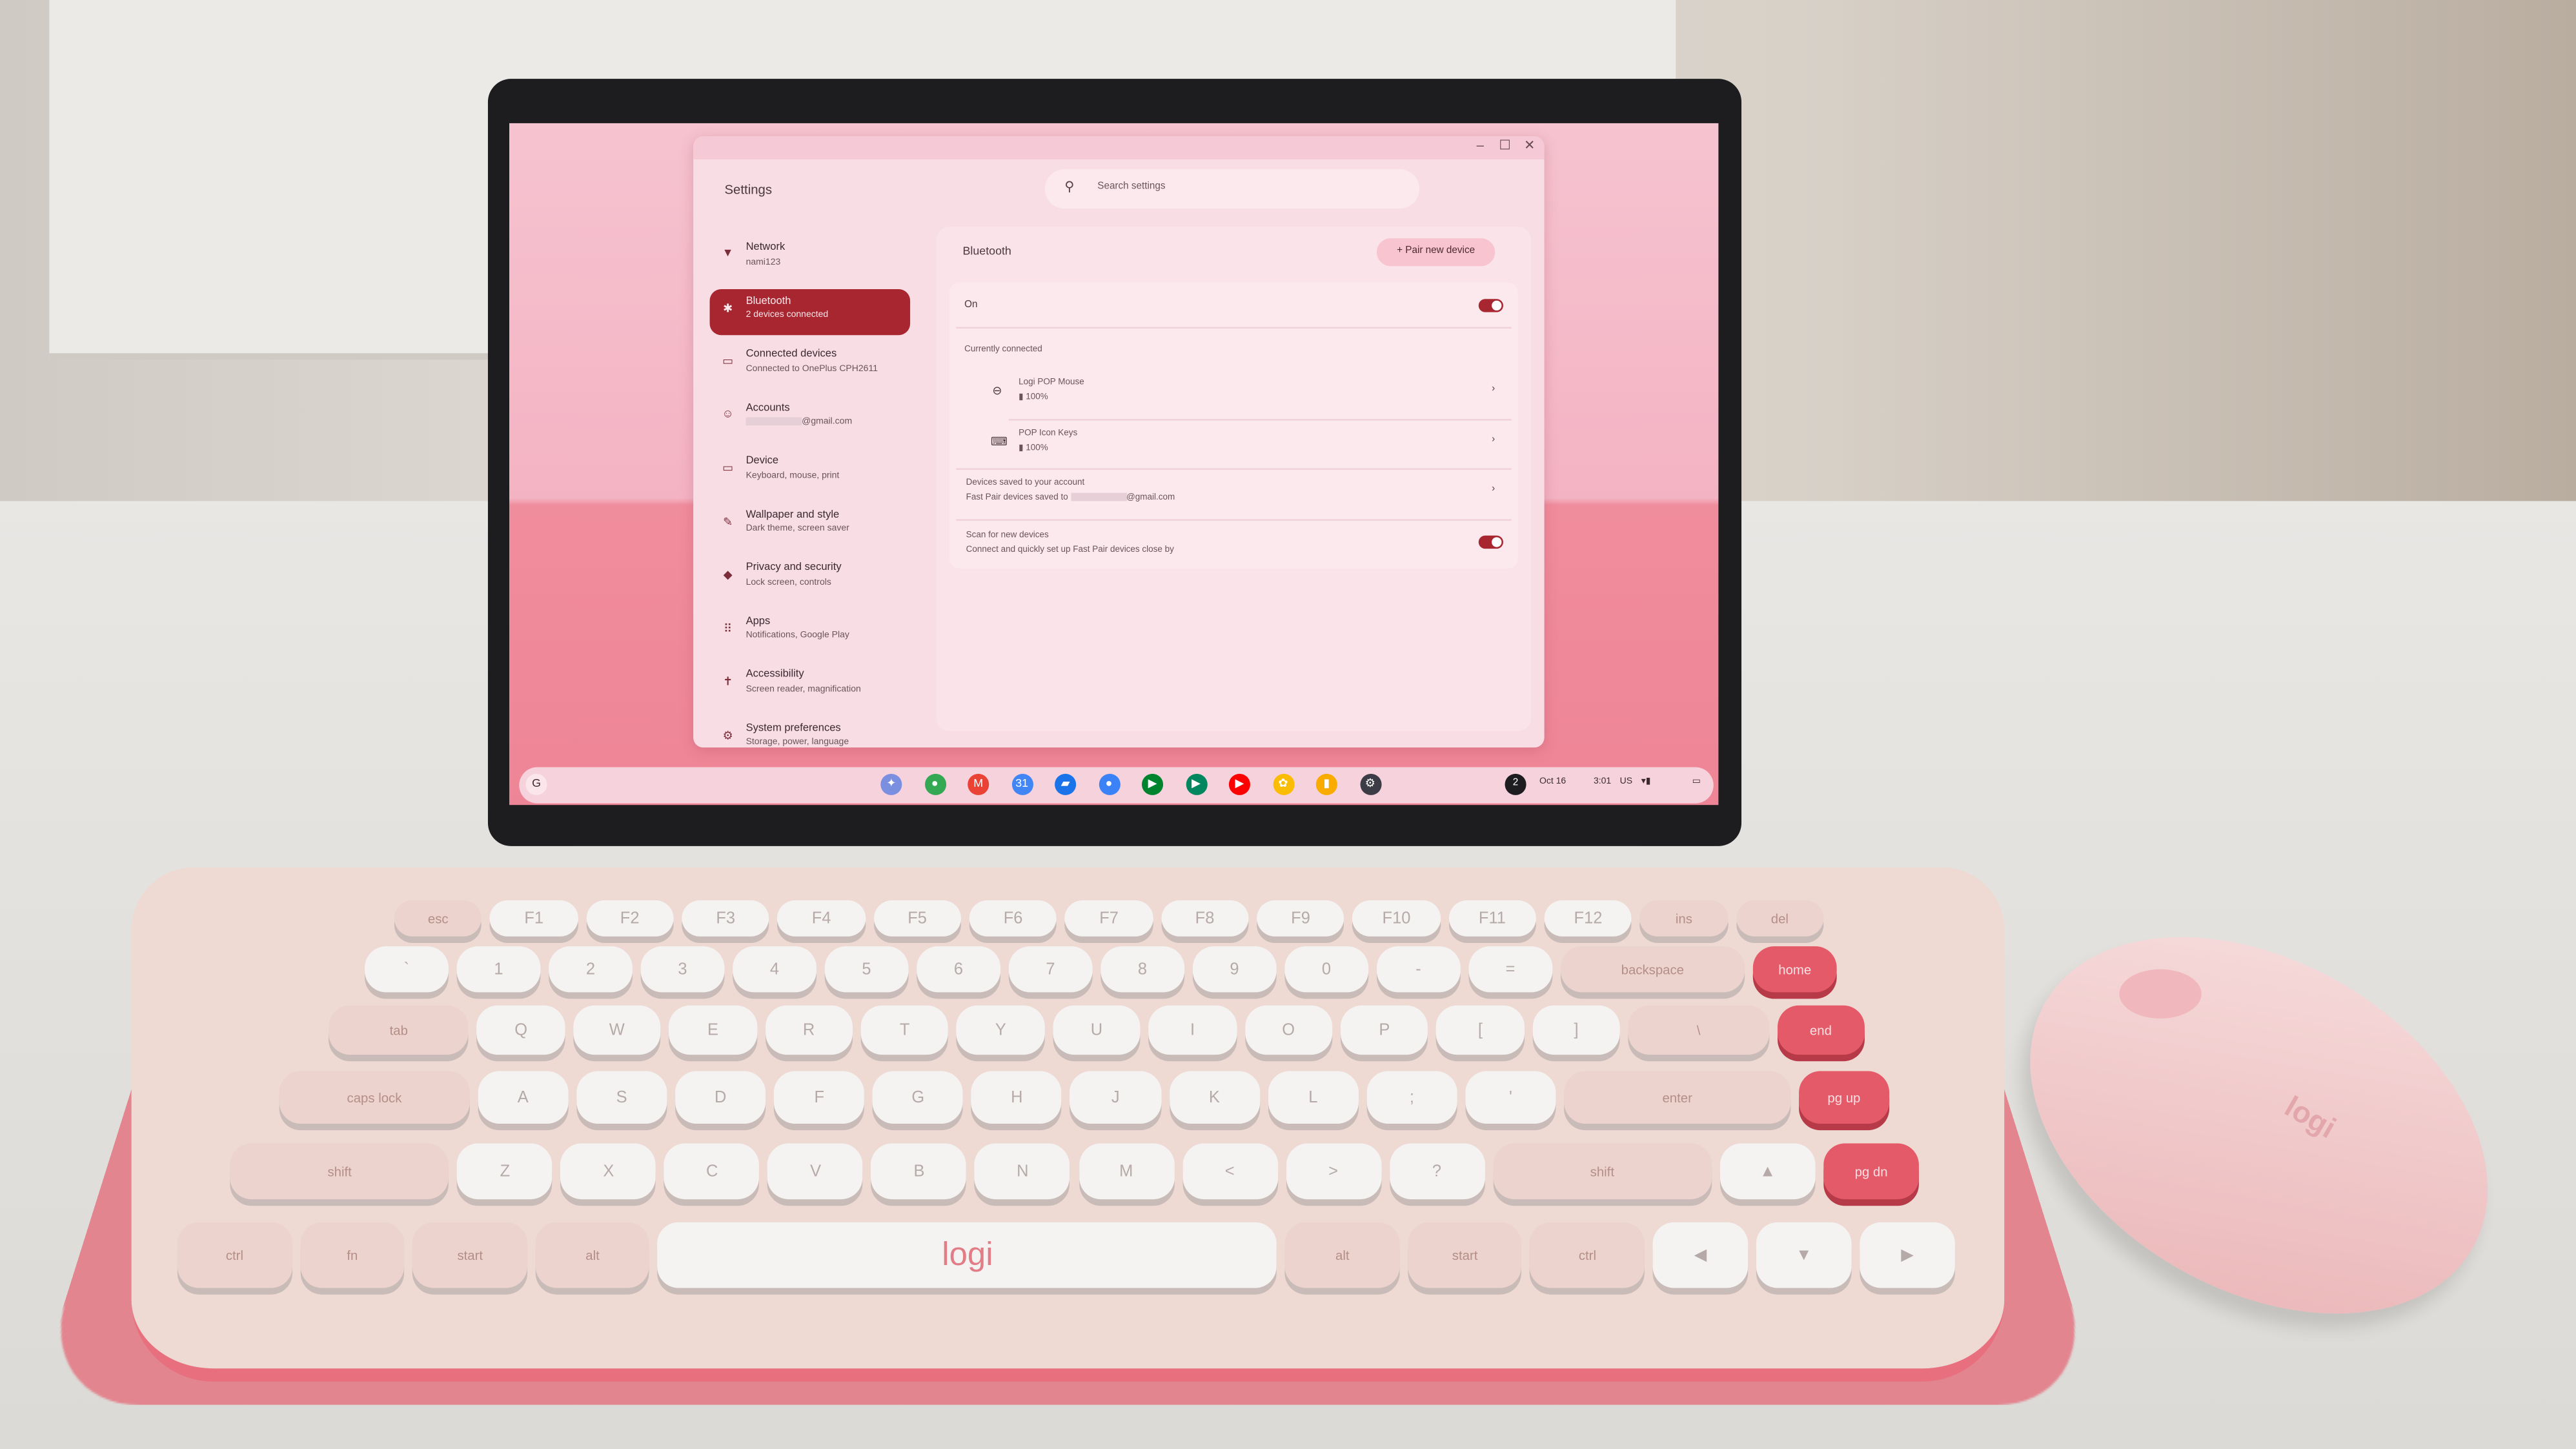  What do you see at coordinates (1214, 1097) in the screenshot?
I see `key-k: K` at bounding box center [1214, 1097].